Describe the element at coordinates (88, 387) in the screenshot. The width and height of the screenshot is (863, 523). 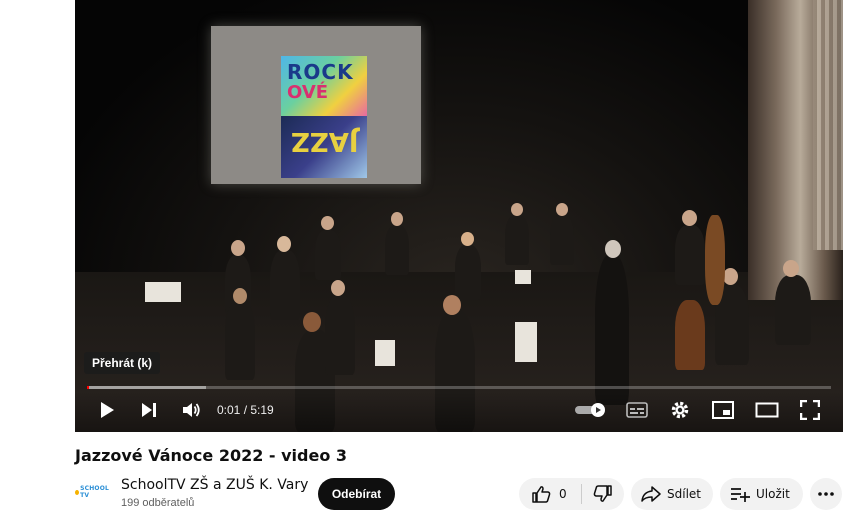
I see `progress-played` at that location.